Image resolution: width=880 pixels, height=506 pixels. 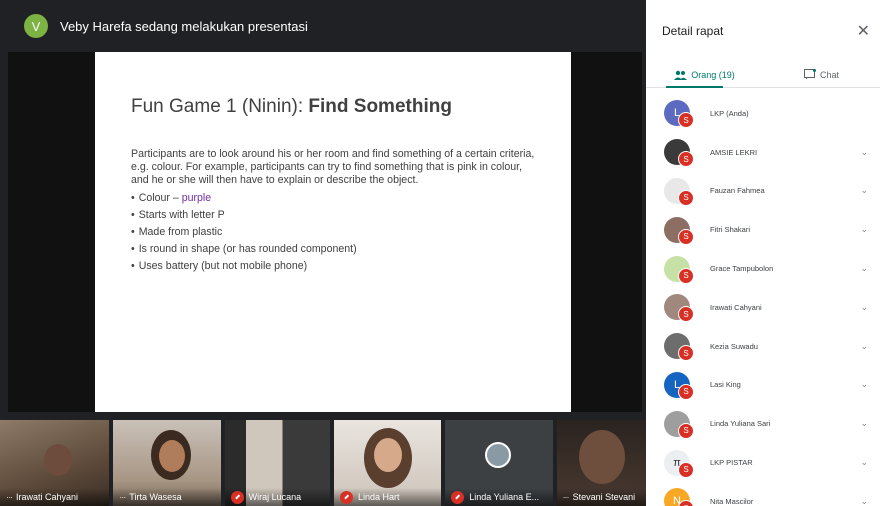 I want to click on panel-tabs: Orang (19) Chat, so click(x=763, y=75).